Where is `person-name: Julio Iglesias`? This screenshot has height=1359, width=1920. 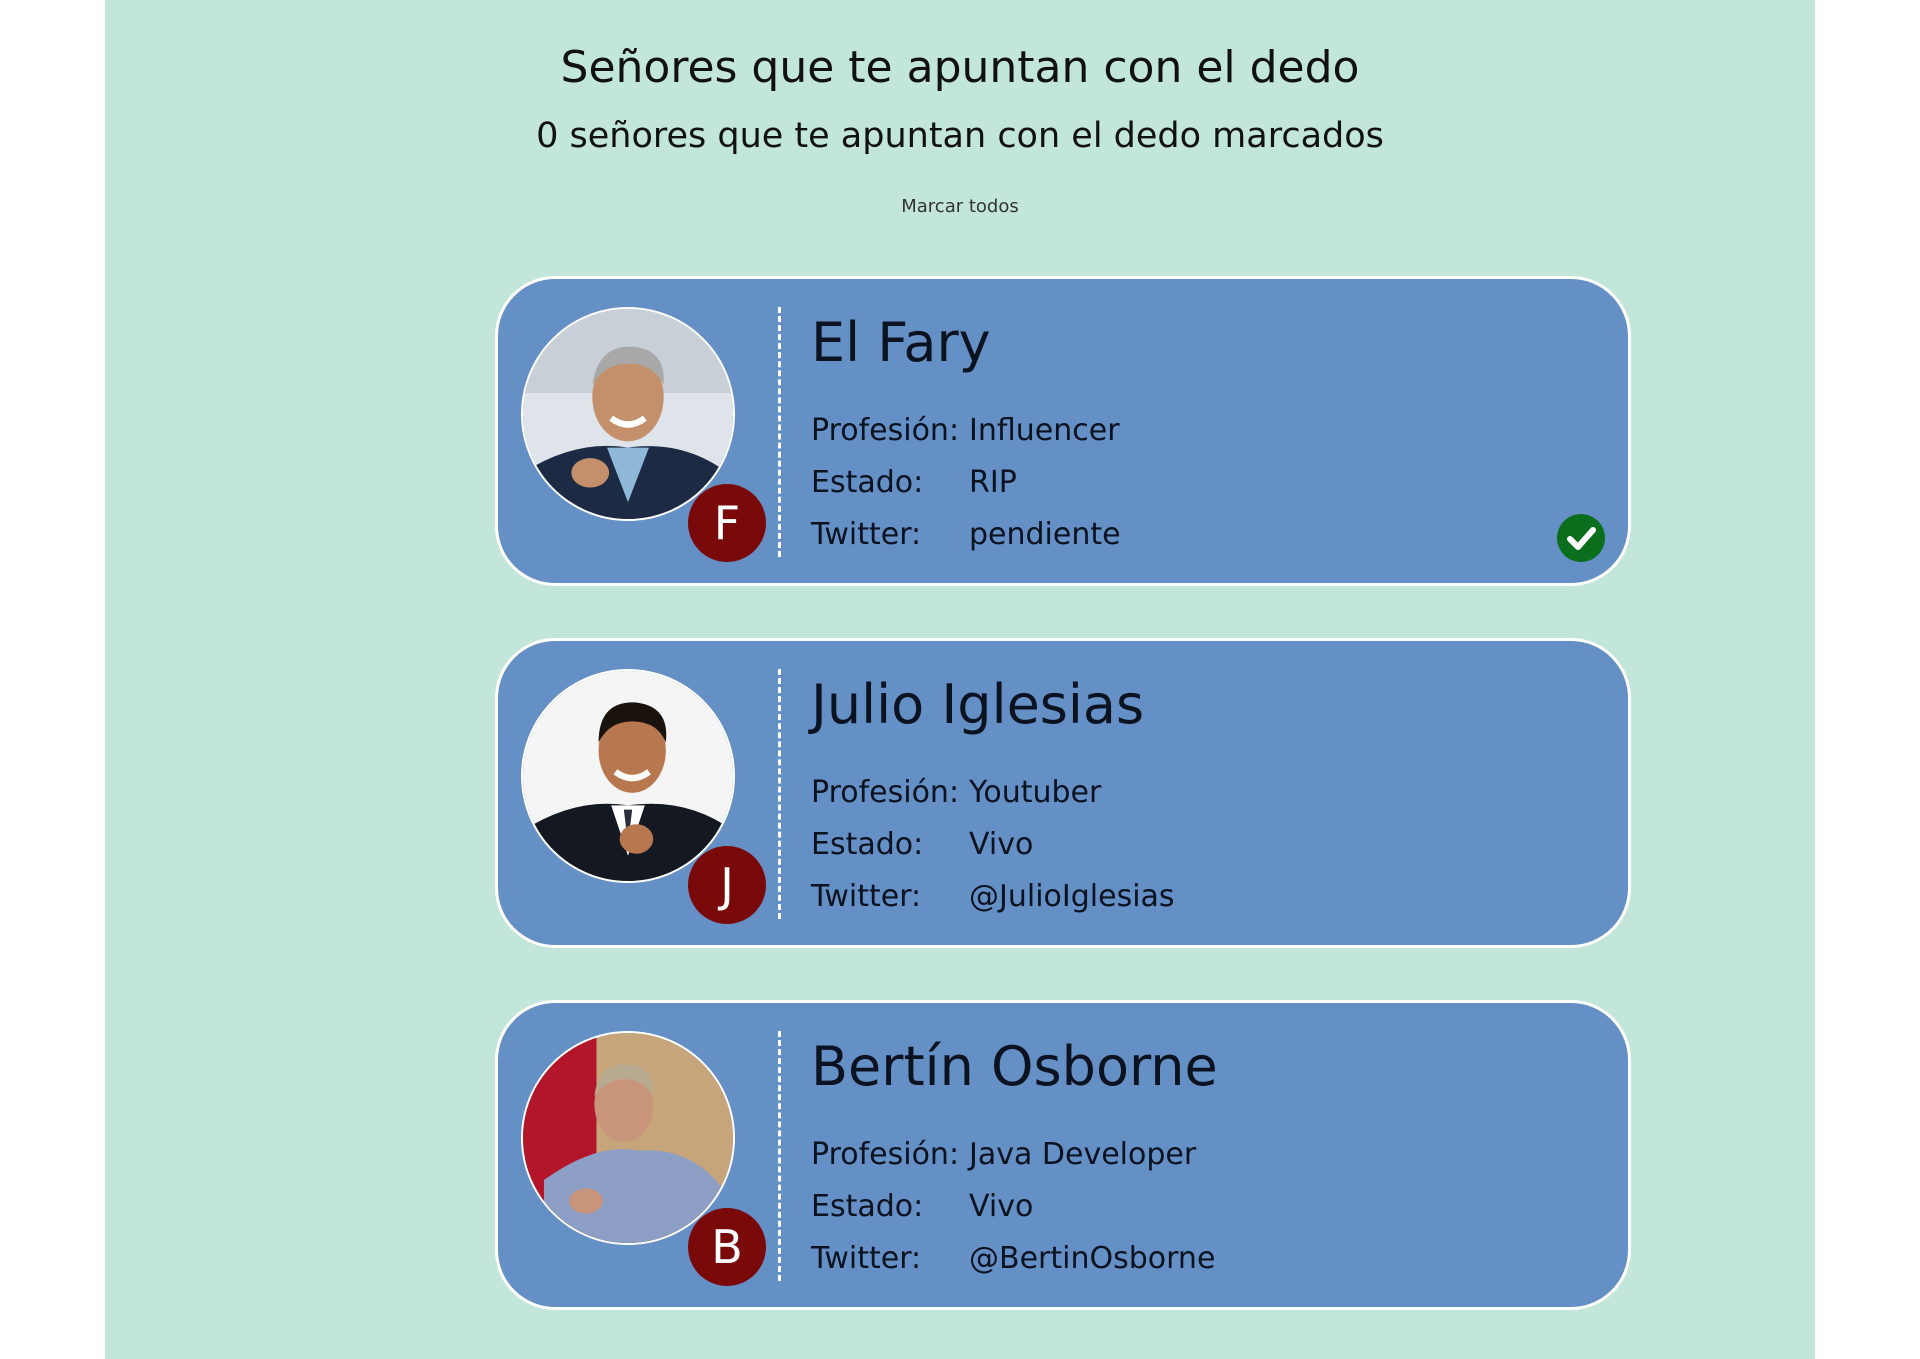 person-name: Julio Iglesias is located at coordinates (978, 704).